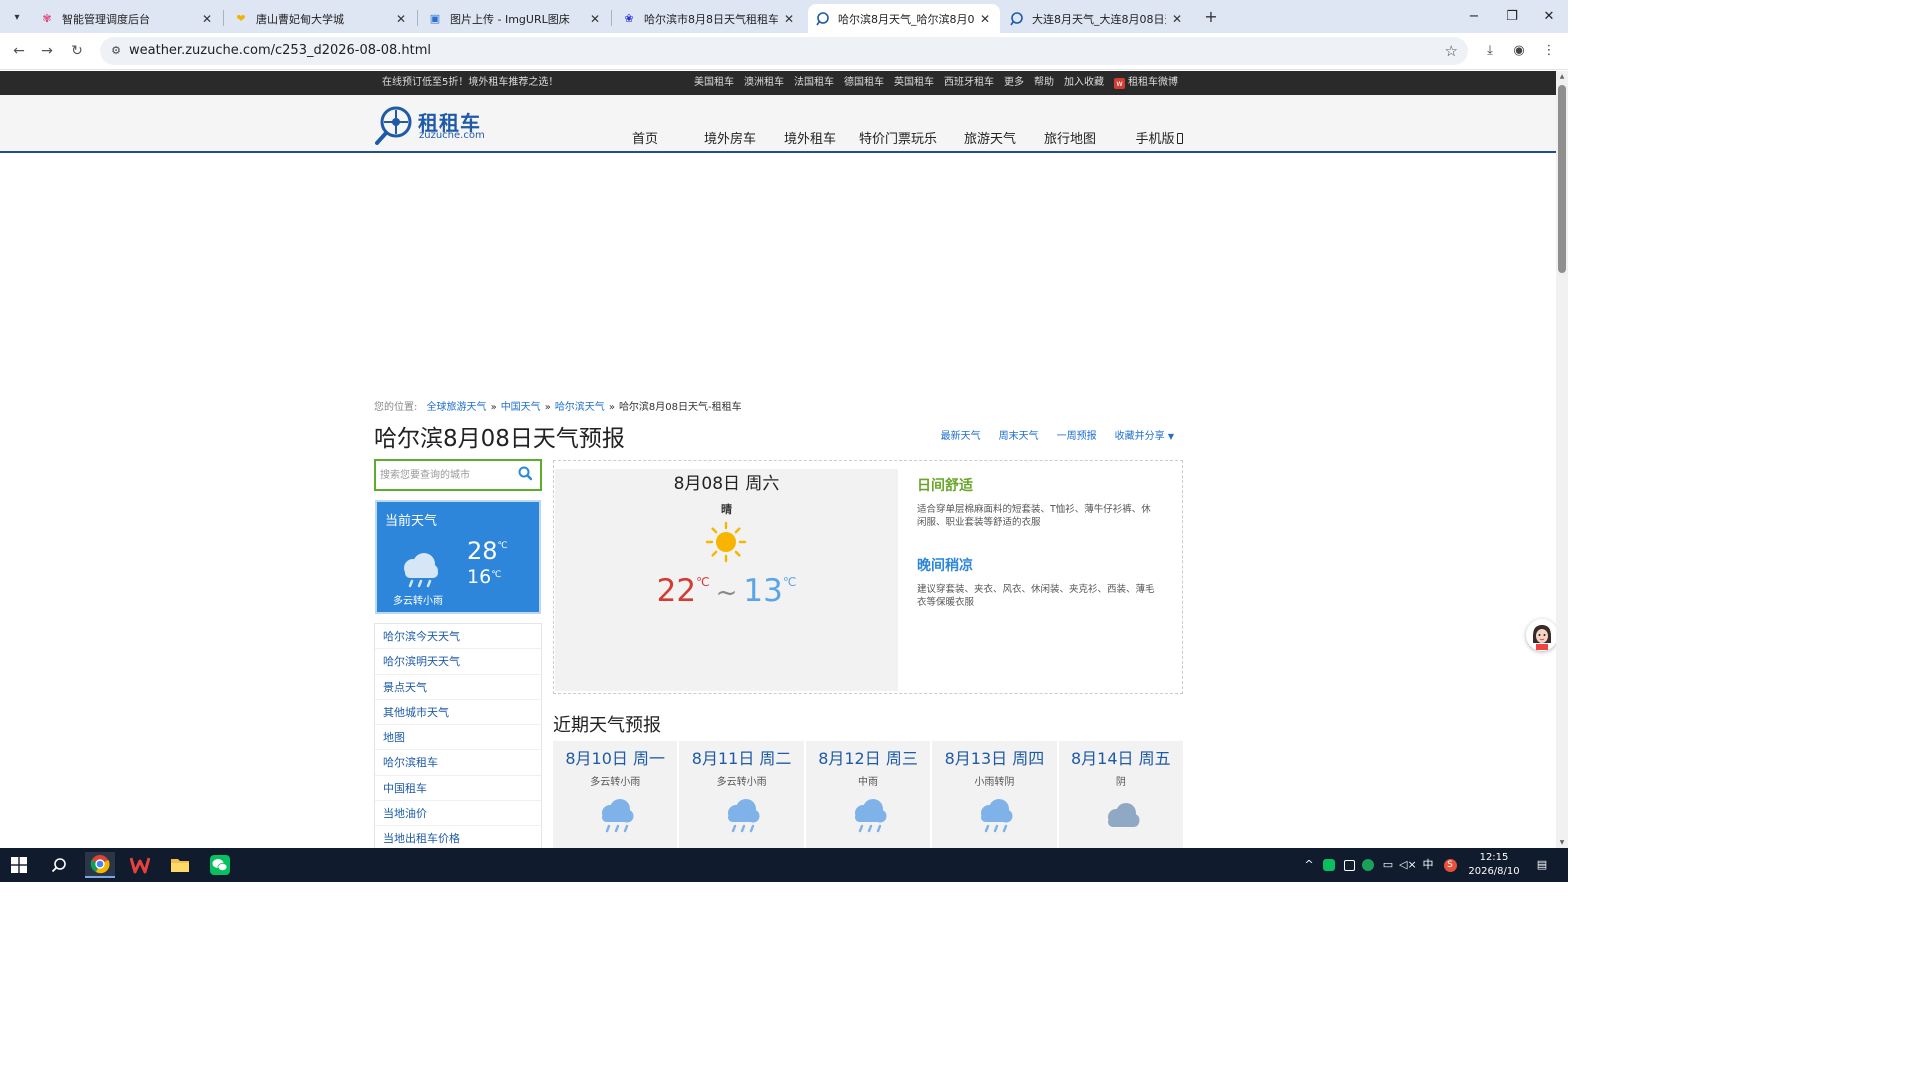 The image size is (1920, 1080). Describe the element at coordinates (645, 140) in the screenshot. I see `nav-home: 首页` at that location.